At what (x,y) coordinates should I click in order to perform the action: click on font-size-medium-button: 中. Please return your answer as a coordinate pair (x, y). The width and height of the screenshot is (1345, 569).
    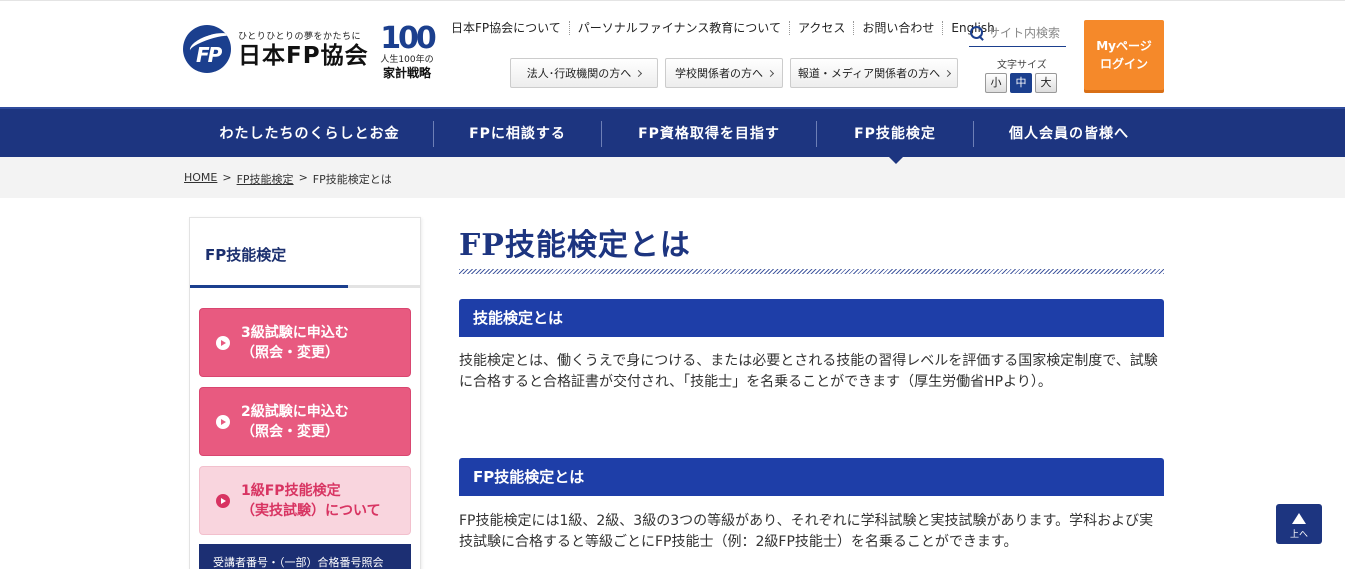
    Looking at the image, I should click on (1021, 83).